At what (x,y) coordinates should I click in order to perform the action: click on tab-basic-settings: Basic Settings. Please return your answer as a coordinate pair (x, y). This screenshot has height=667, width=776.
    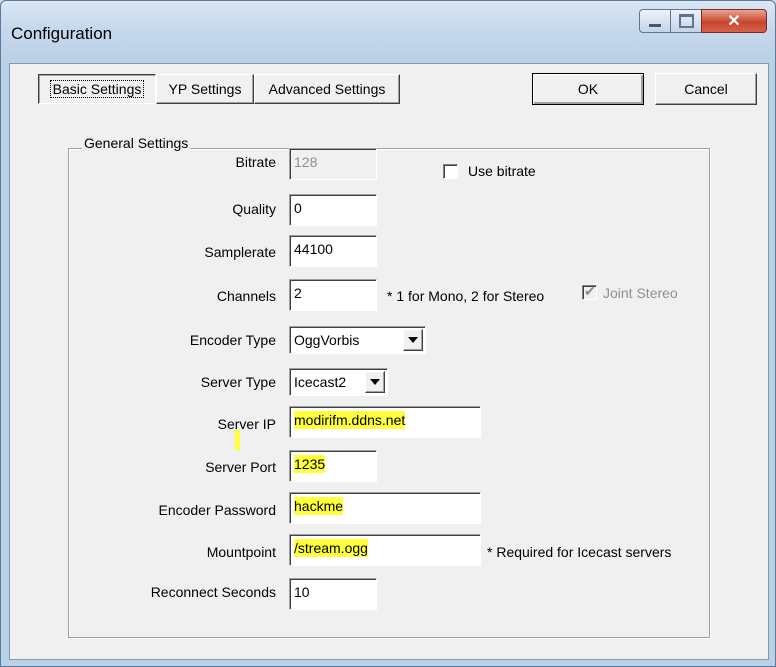
    Looking at the image, I should click on (97, 89).